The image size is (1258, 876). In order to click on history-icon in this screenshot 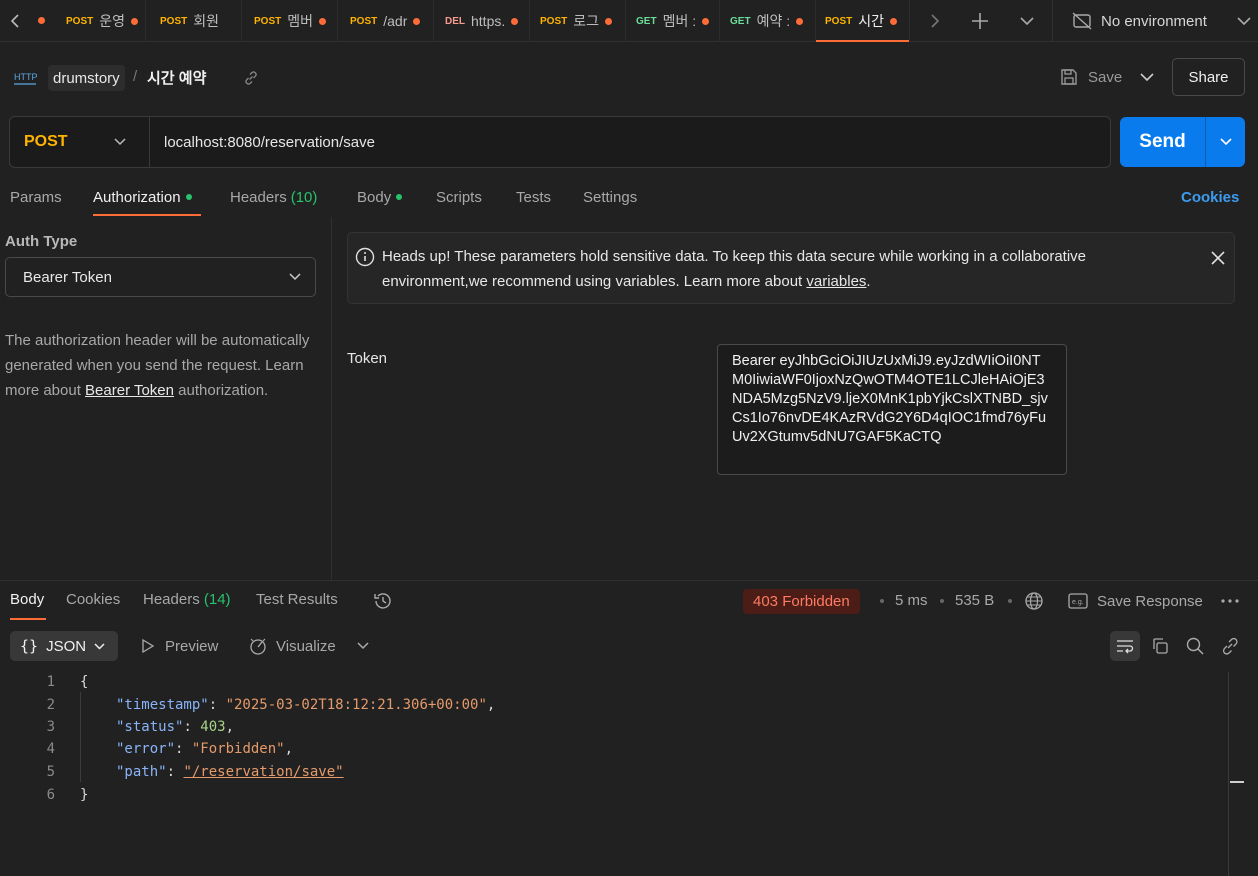, I will do `click(383, 601)`.